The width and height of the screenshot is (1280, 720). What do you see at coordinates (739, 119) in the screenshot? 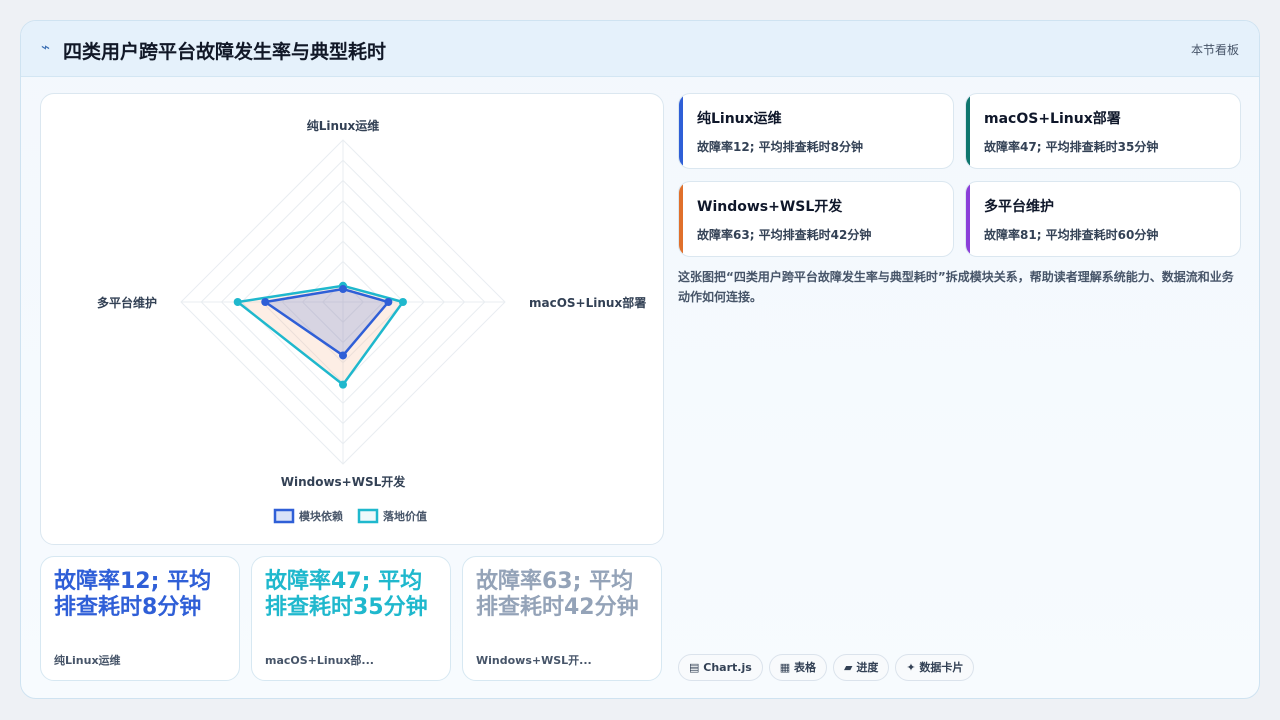
I see `info-card-title: 纯Linux运维` at bounding box center [739, 119].